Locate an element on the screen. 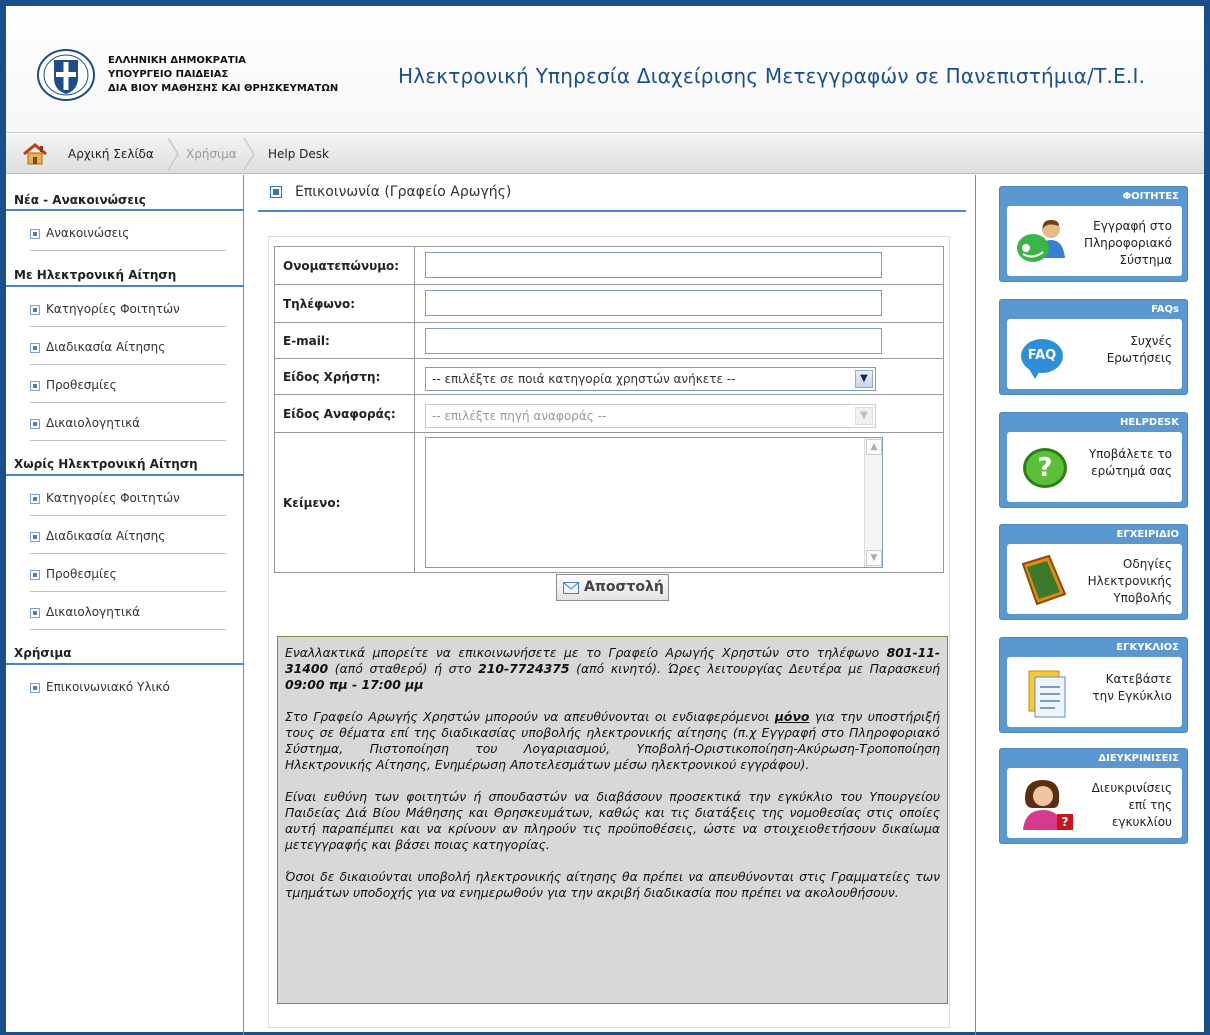  card-circular: ΕΓΚΥΚΛΙΟΣ Κατεβάστε την Εγκύκλιο is located at coordinates (1093, 685).